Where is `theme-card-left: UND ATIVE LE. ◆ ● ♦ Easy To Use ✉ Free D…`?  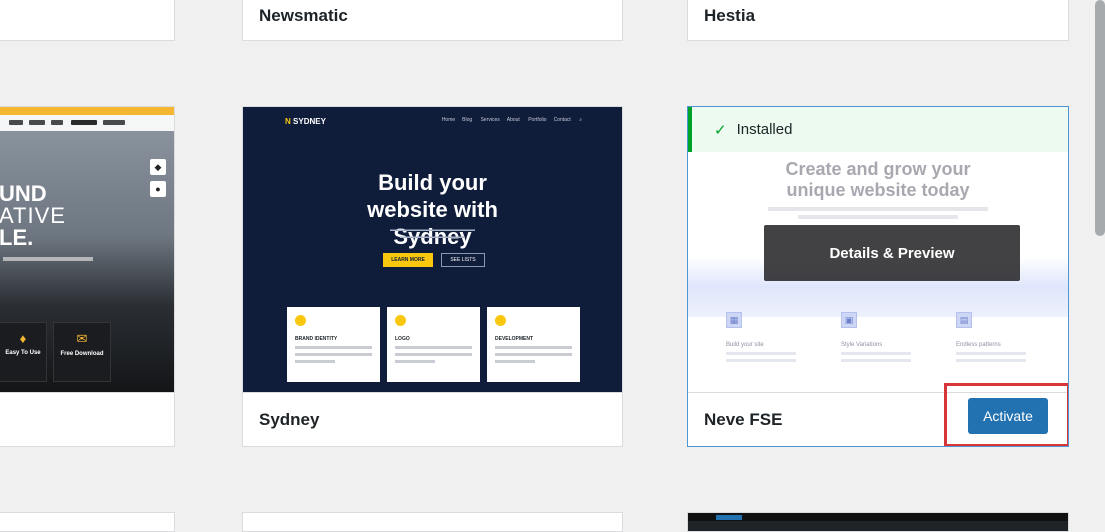 theme-card-left: UND ATIVE LE. ◆ ● ♦ Easy To Use ✉ Free D… is located at coordinates (87, 276).